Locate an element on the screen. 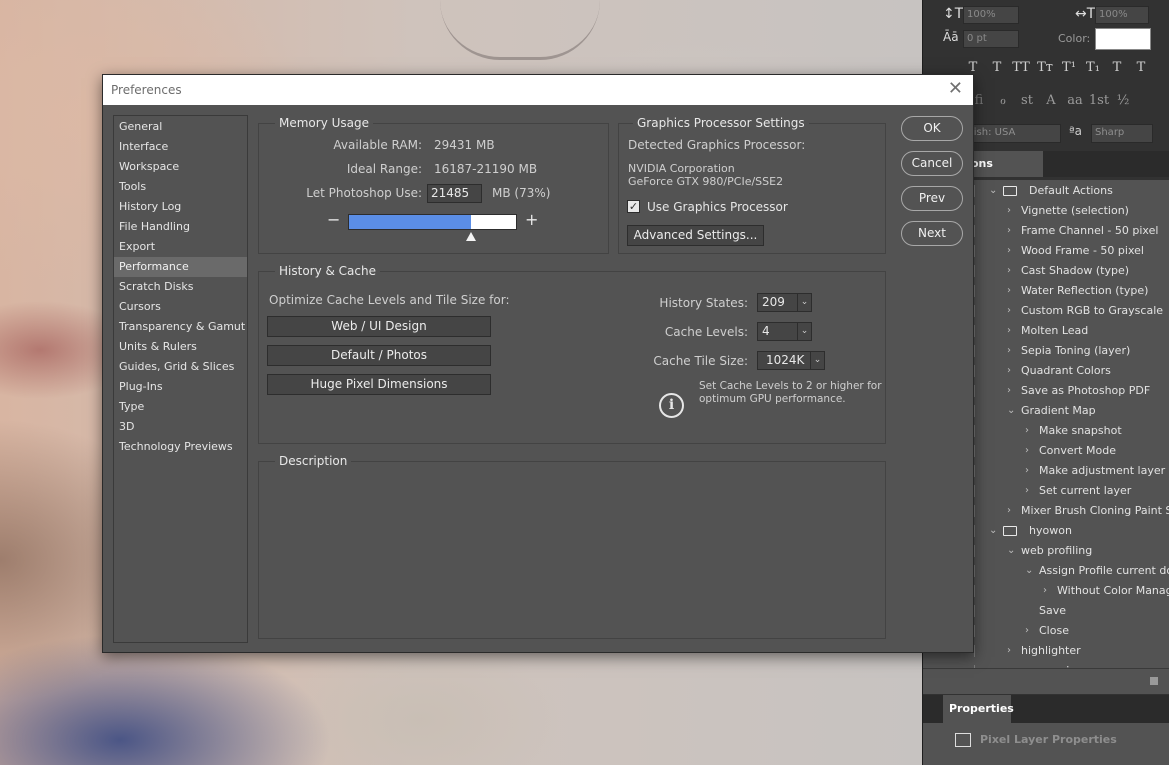  nav-item-general: General is located at coordinates (180, 127).